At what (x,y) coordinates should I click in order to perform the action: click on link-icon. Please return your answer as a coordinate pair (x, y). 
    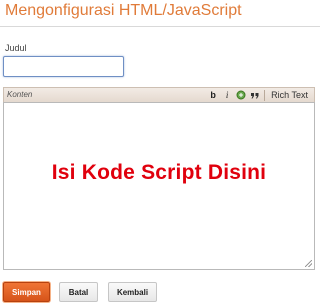
    Looking at the image, I should click on (241, 95).